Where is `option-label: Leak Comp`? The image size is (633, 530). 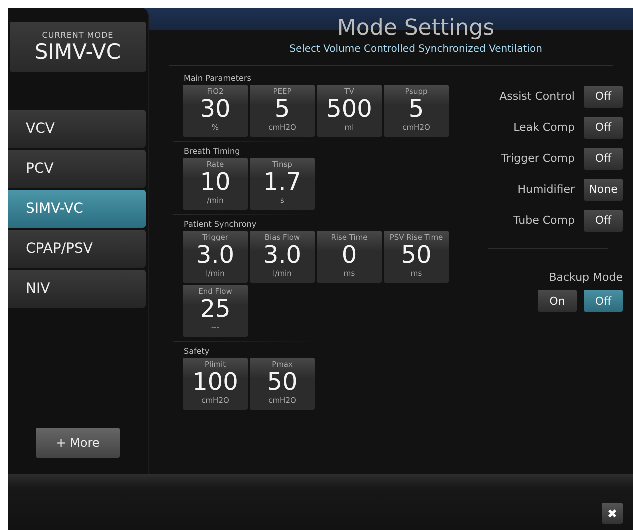
option-label: Leak Comp is located at coordinates (544, 127).